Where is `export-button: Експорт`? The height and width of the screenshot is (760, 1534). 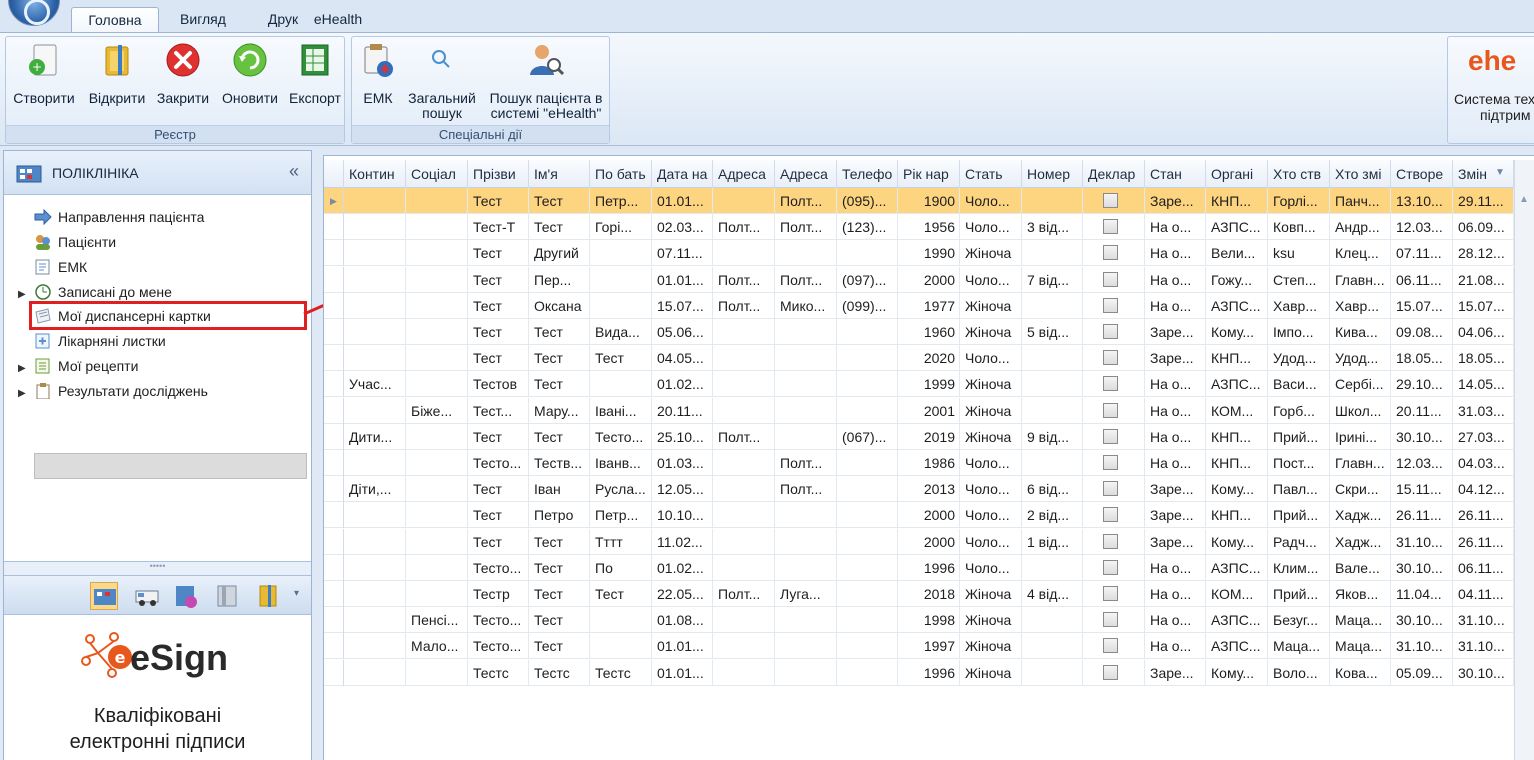 export-button: Експорт is located at coordinates (315, 73).